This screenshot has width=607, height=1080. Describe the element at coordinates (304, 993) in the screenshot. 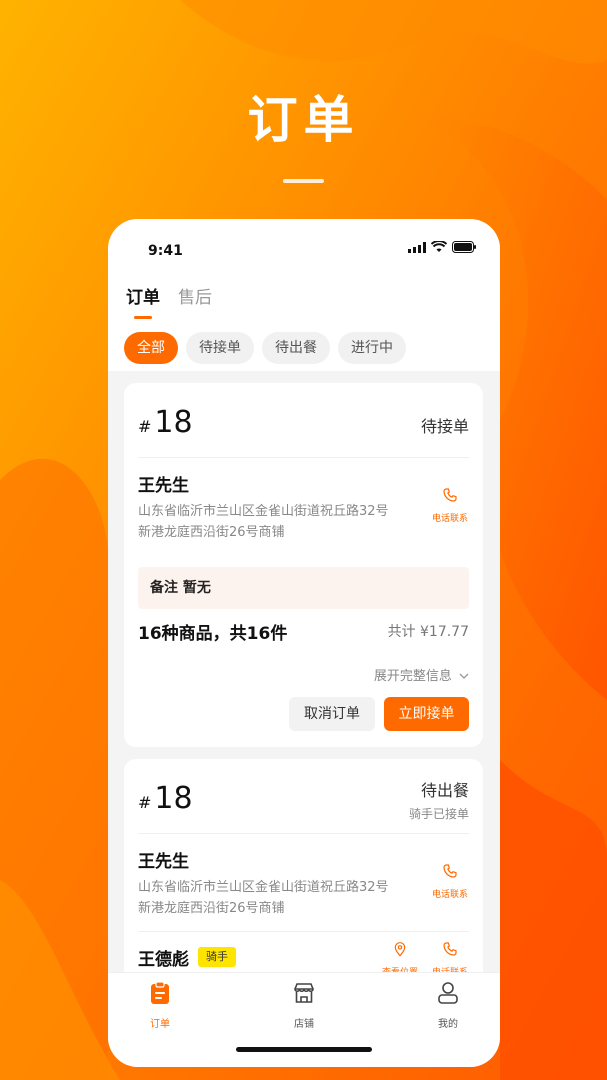

I see `store-icon` at that location.